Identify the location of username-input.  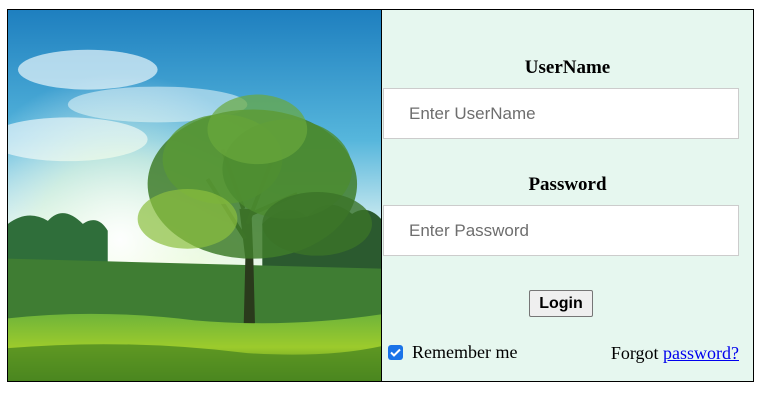
(561, 113).